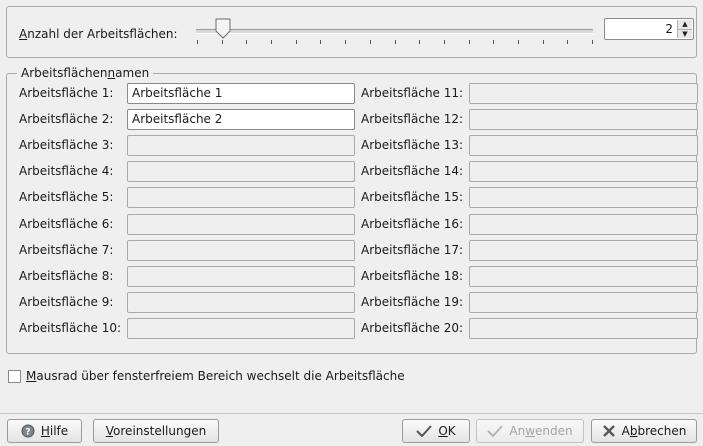 The height and width of the screenshot is (446, 703). I want to click on workspace-name-label: Arbeitsfläche 16:, so click(412, 224).